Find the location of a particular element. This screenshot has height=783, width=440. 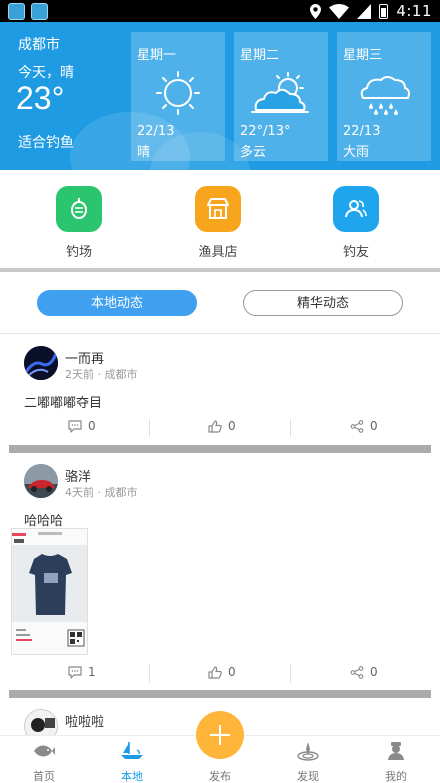

feed-tabs: 本地动态 精华动态 is located at coordinates (220, 303).